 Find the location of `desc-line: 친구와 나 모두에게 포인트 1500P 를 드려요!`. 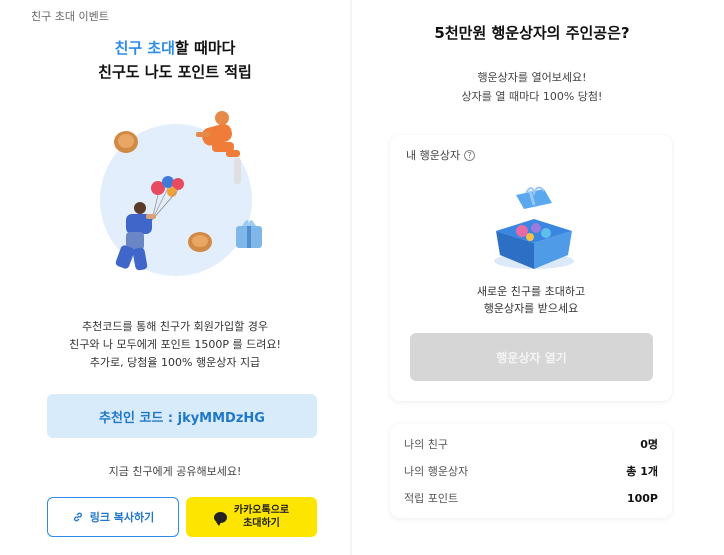

desc-line: 친구와 나 모두에게 포인트 1500P 를 드려요! is located at coordinates (175, 344).